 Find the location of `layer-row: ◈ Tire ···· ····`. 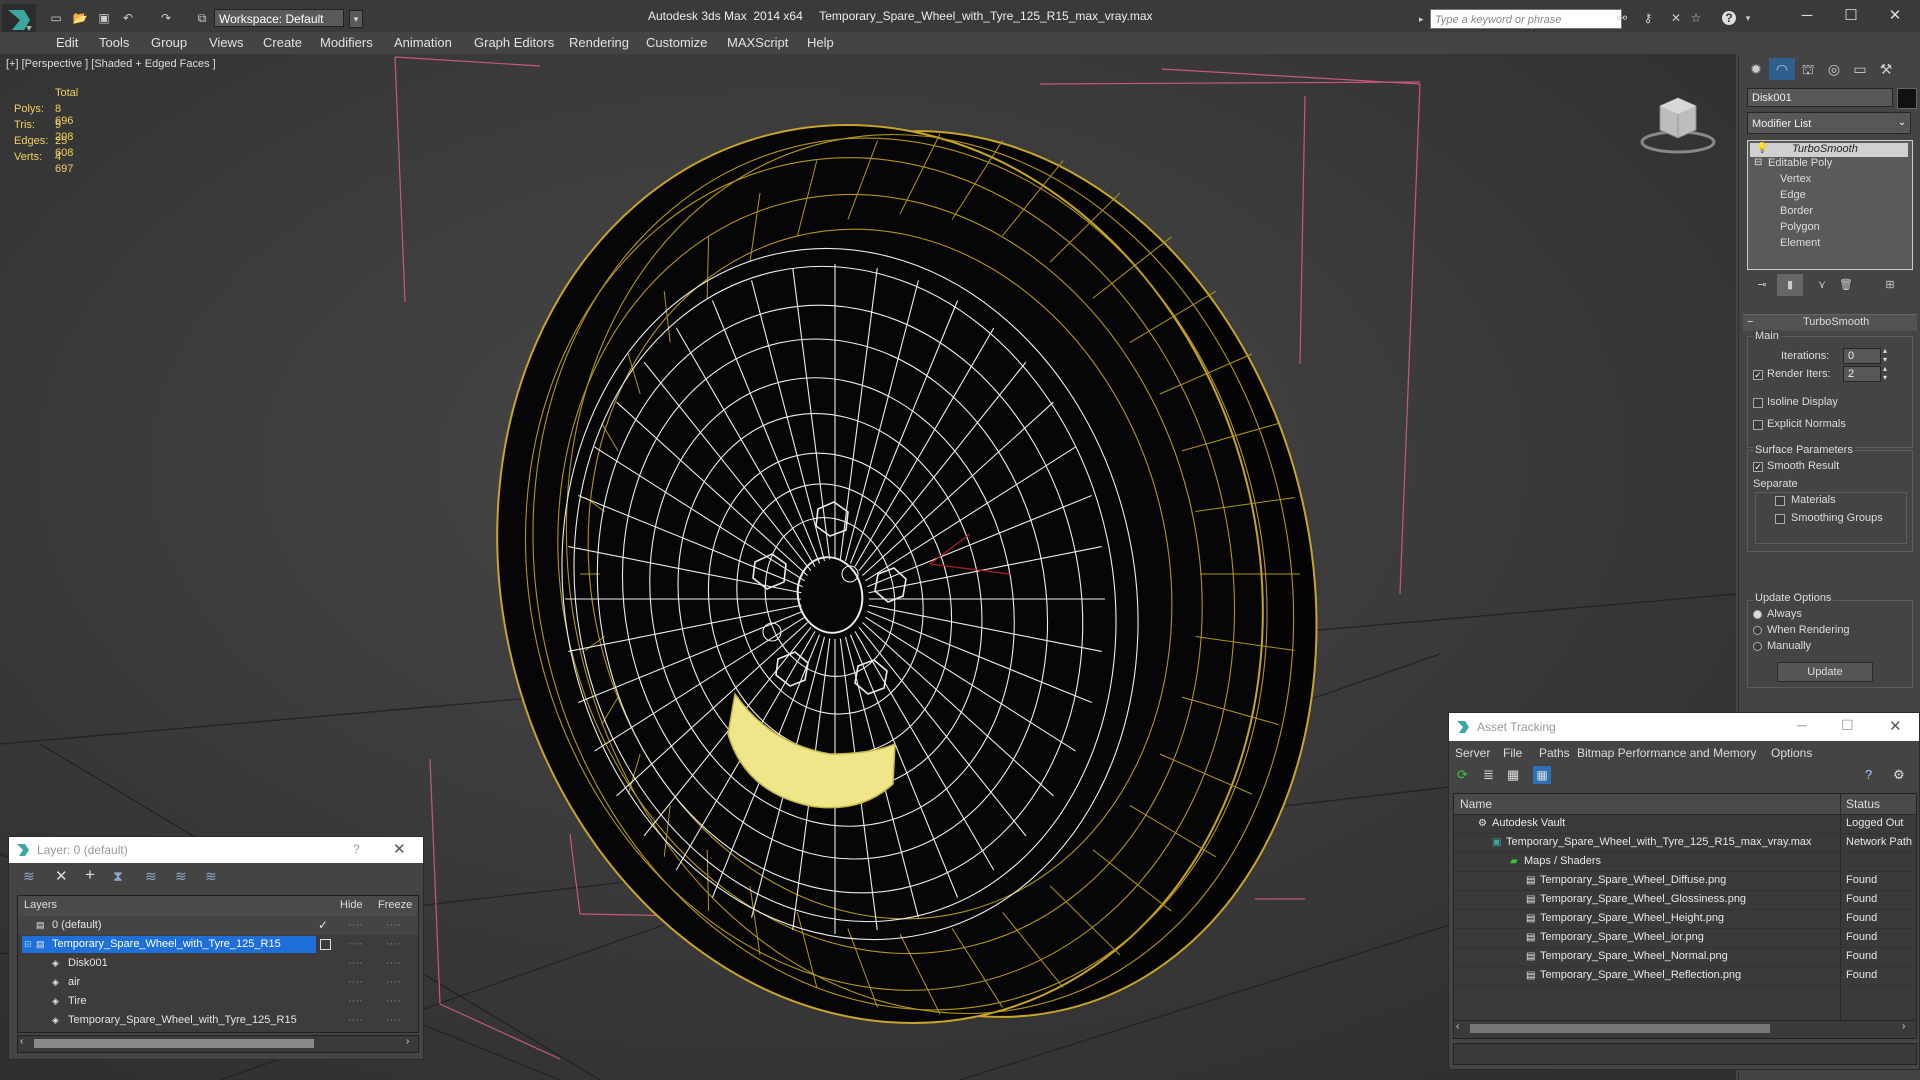

layer-row: ◈ Tire ···· ···· is located at coordinates (218, 1001).